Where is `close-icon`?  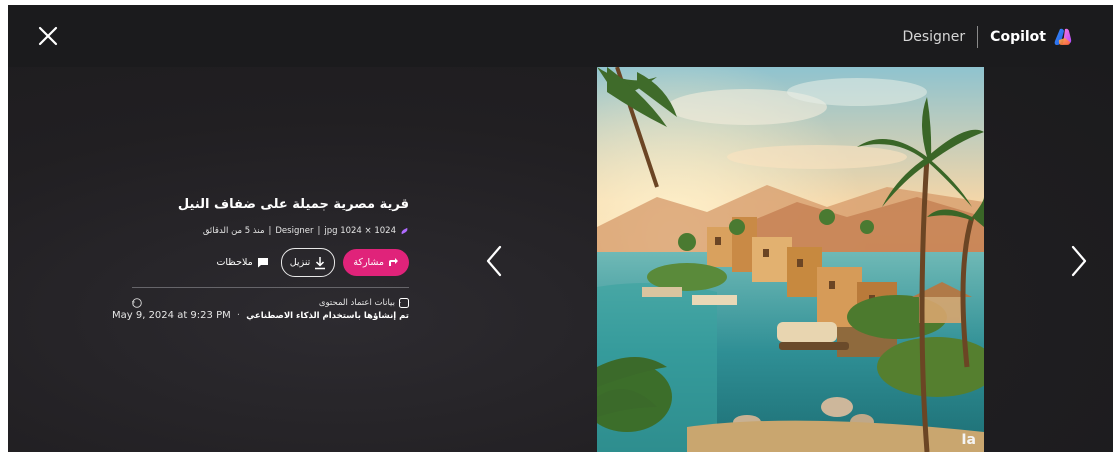
close-icon is located at coordinates (48, 36).